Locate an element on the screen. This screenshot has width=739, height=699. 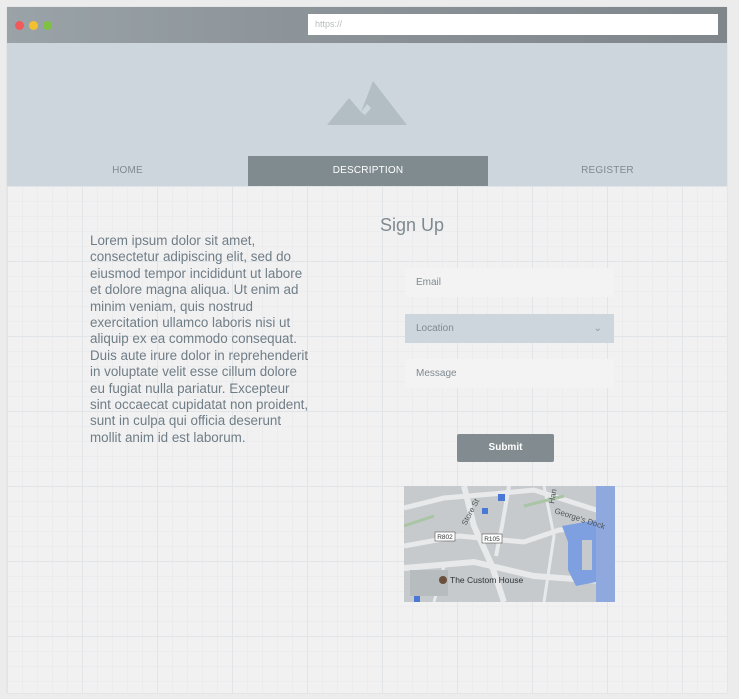
nav-register: REGISTER is located at coordinates (607, 171).